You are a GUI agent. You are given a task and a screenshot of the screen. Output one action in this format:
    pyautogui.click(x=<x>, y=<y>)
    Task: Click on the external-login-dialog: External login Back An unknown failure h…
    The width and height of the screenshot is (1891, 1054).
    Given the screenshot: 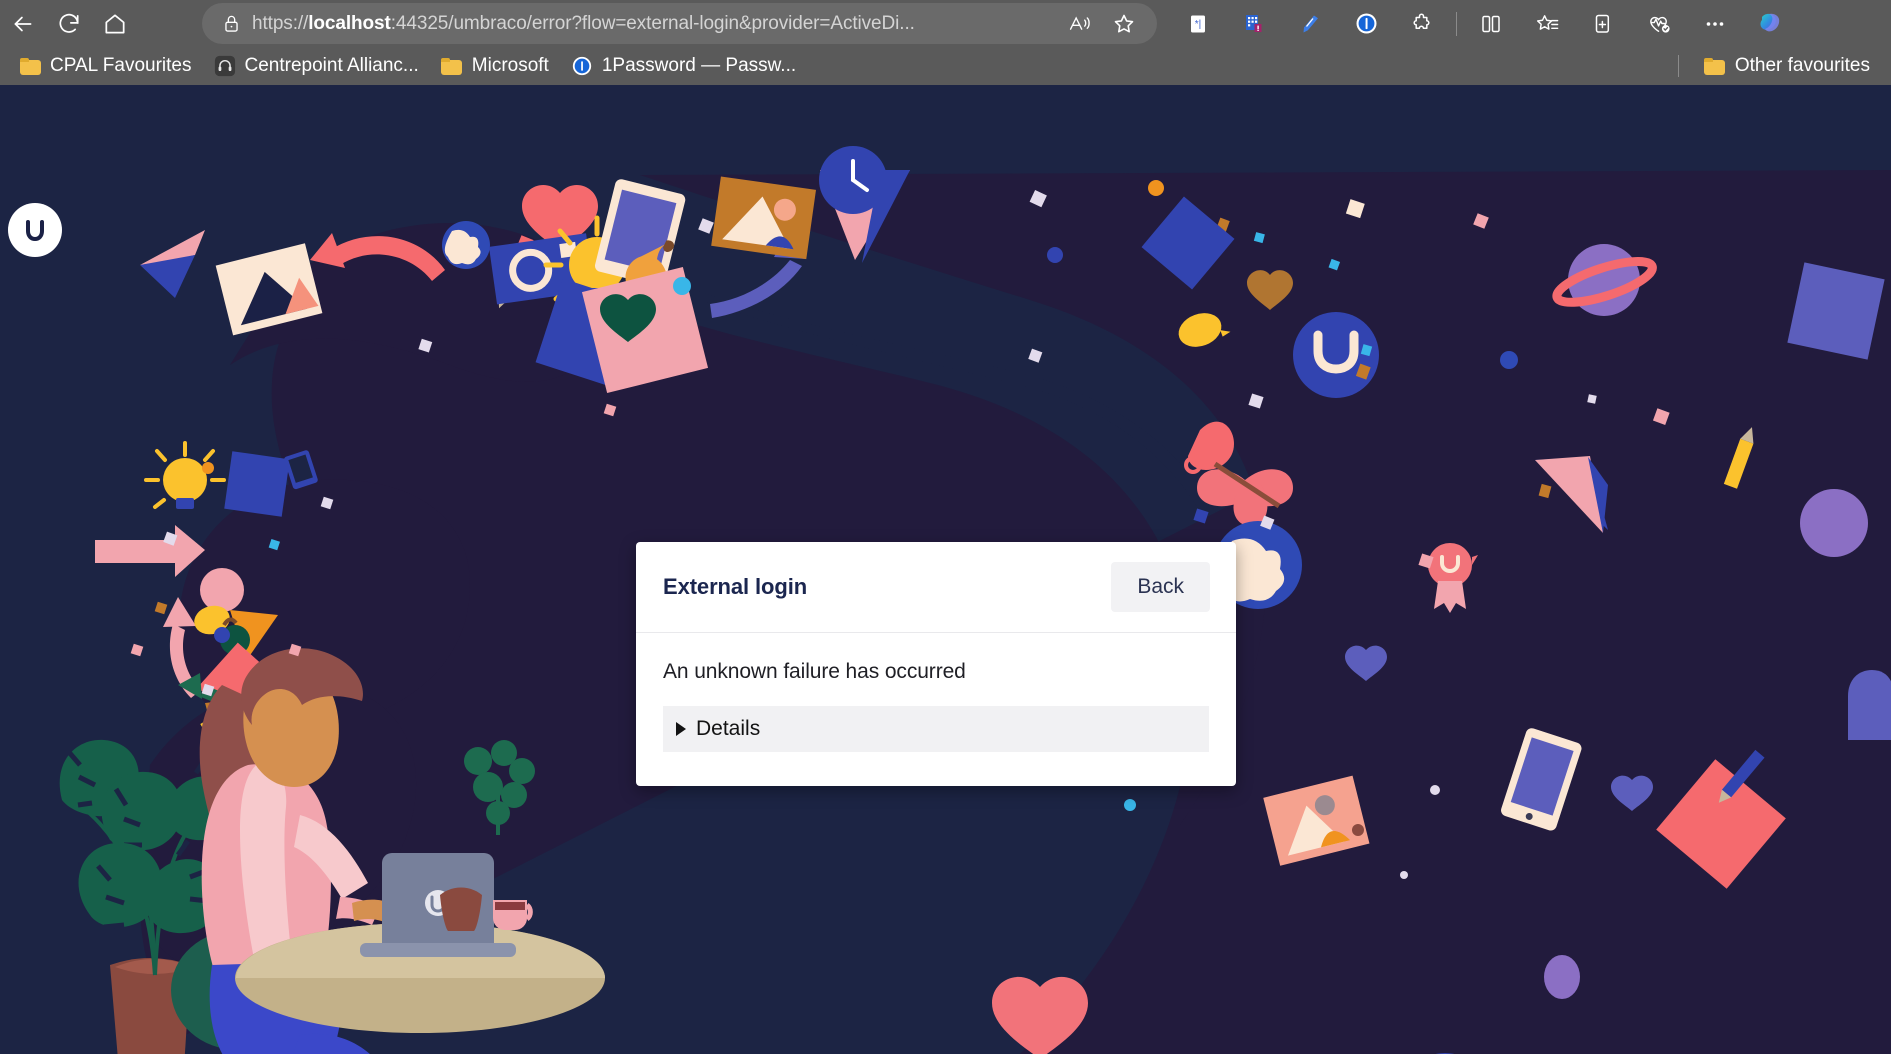 What is the action you would take?
    pyautogui.click(x=936, y=664)
    